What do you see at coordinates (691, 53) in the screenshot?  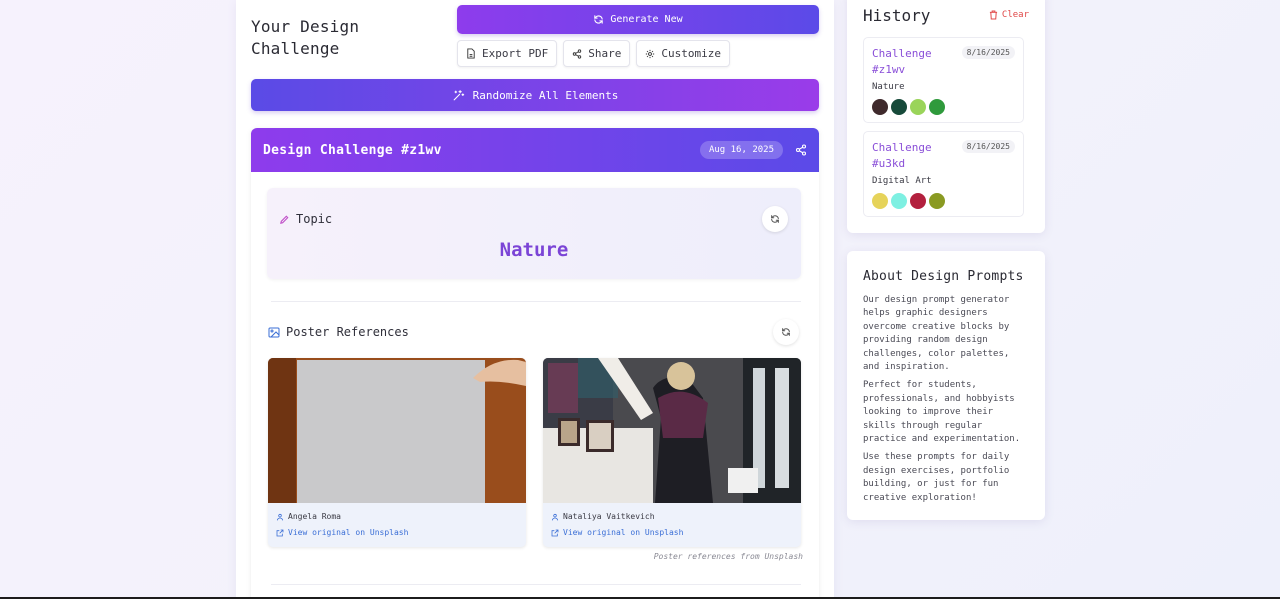 I see `customize-label: Customize` at bounding box center [691, 53].